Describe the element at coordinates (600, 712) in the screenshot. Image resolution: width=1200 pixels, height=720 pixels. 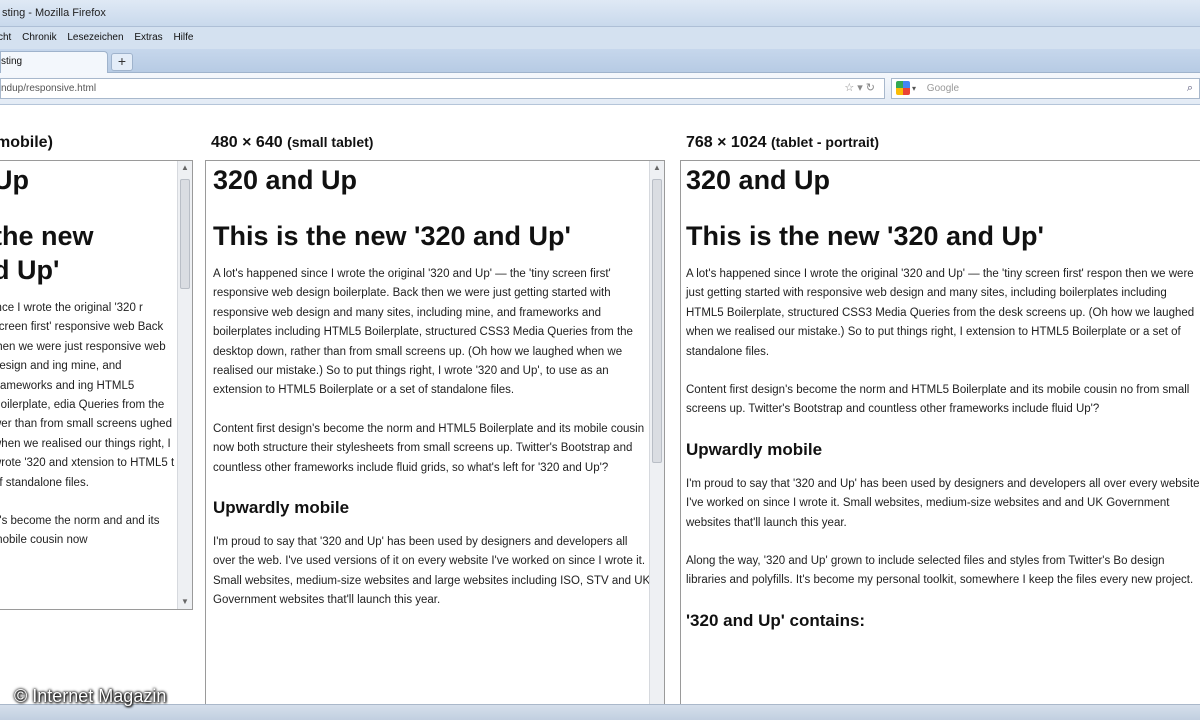
I see `status-bar` at that location.